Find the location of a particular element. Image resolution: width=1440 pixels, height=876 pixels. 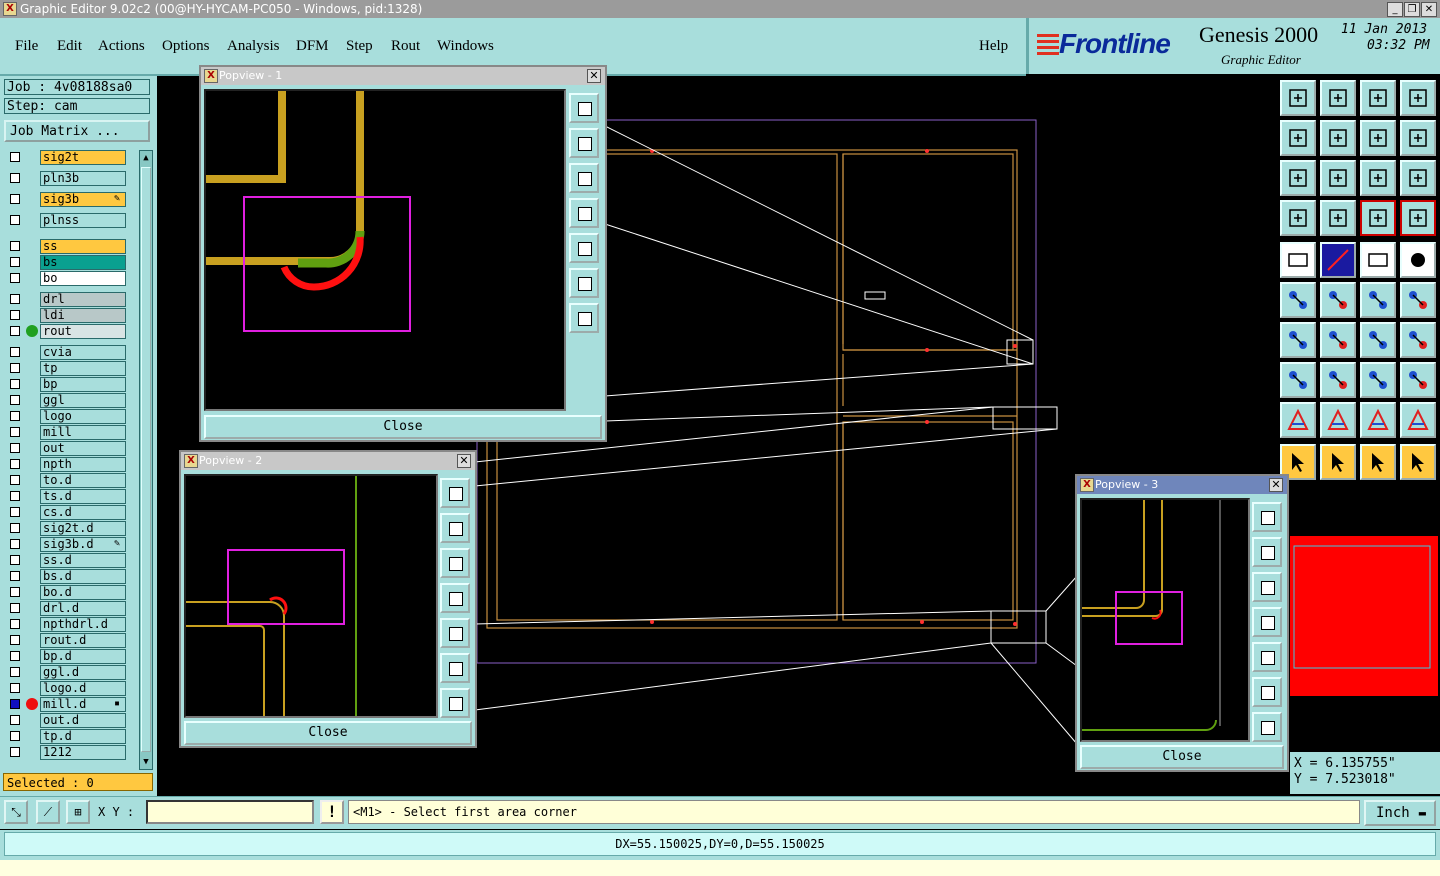

layer-name: cvia is located at coordinates (83, 352).